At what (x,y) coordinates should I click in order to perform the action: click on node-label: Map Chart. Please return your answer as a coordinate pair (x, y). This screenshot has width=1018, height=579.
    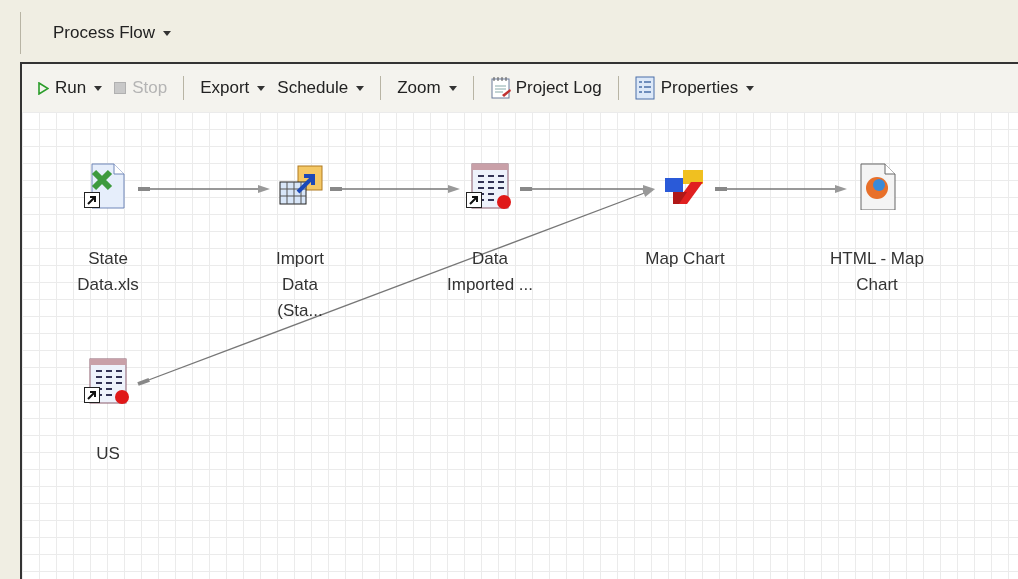
    Looking at the image, I should click on (685, 259).